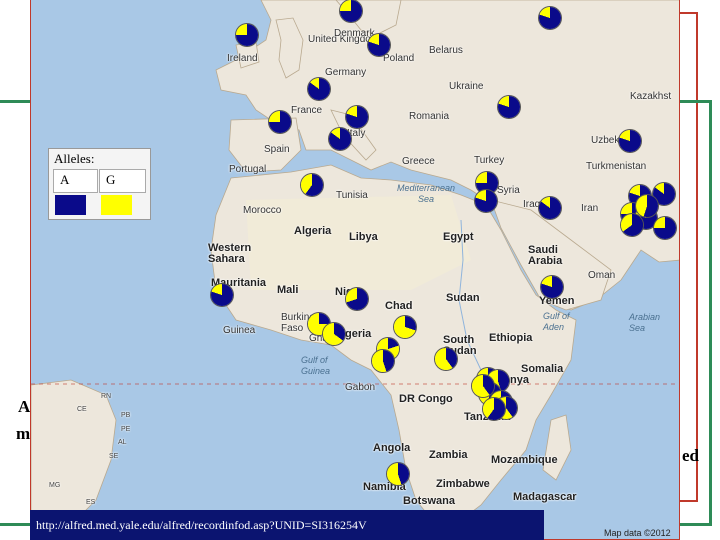 This screenshot has height=540, width=720. I want to click on country-label-poland: Poland, so click(399, 58).